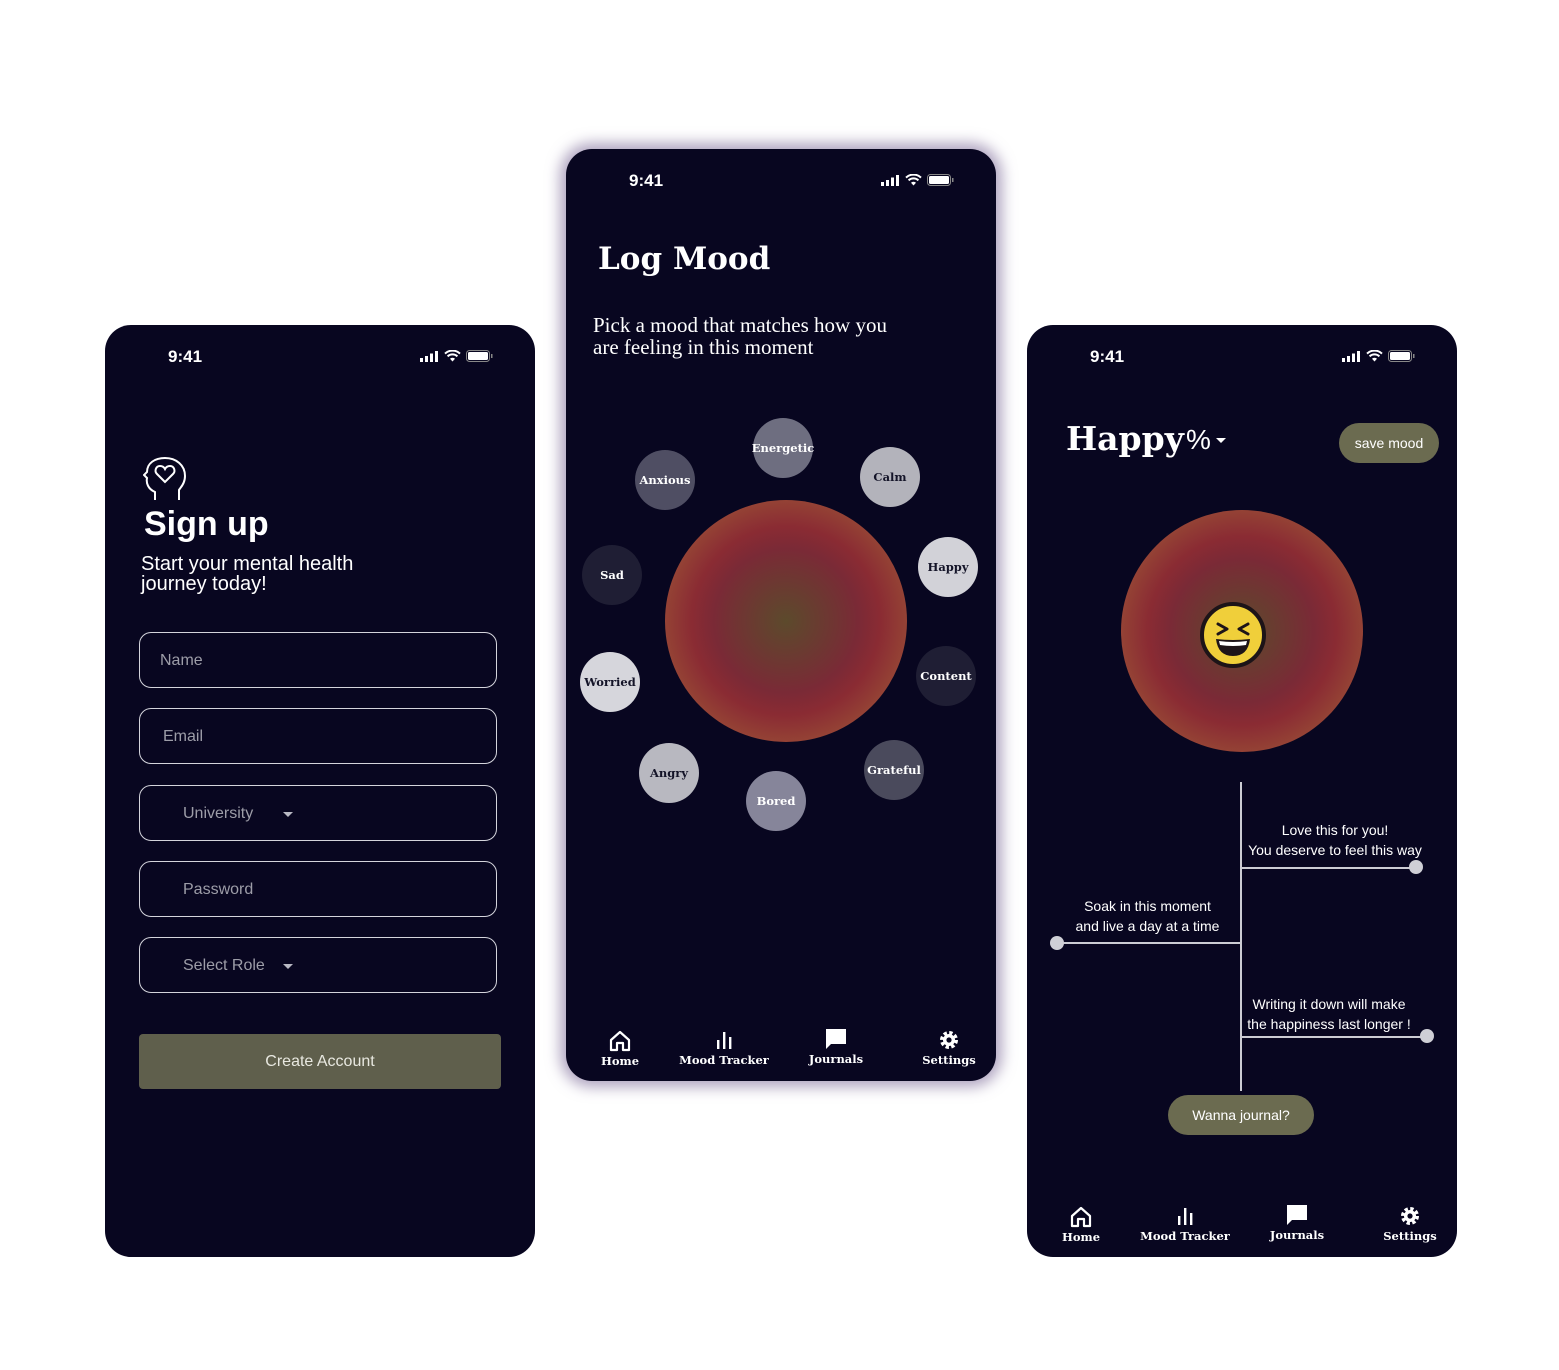  Describe the element at coordinates (669, 773) in the screenshot. I see `mood-angry: Angry` at that location.